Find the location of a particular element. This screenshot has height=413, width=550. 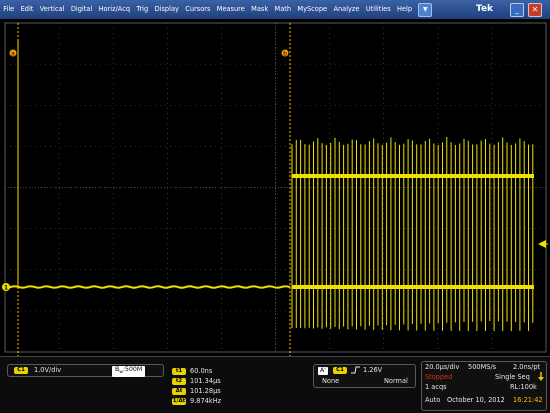

cursor-t2-value: 101.34μs is located at coordinates (205, 381).